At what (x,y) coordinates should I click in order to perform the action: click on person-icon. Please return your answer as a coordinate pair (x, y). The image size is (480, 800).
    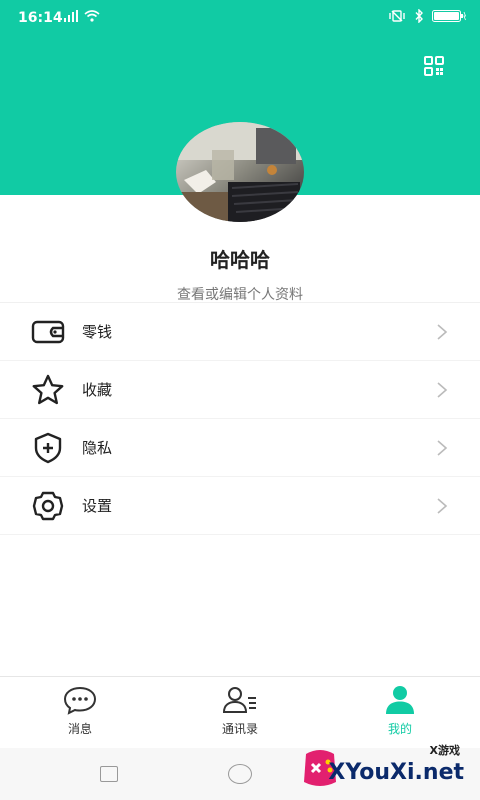
    Looking at the image, I should click on (400, 700).